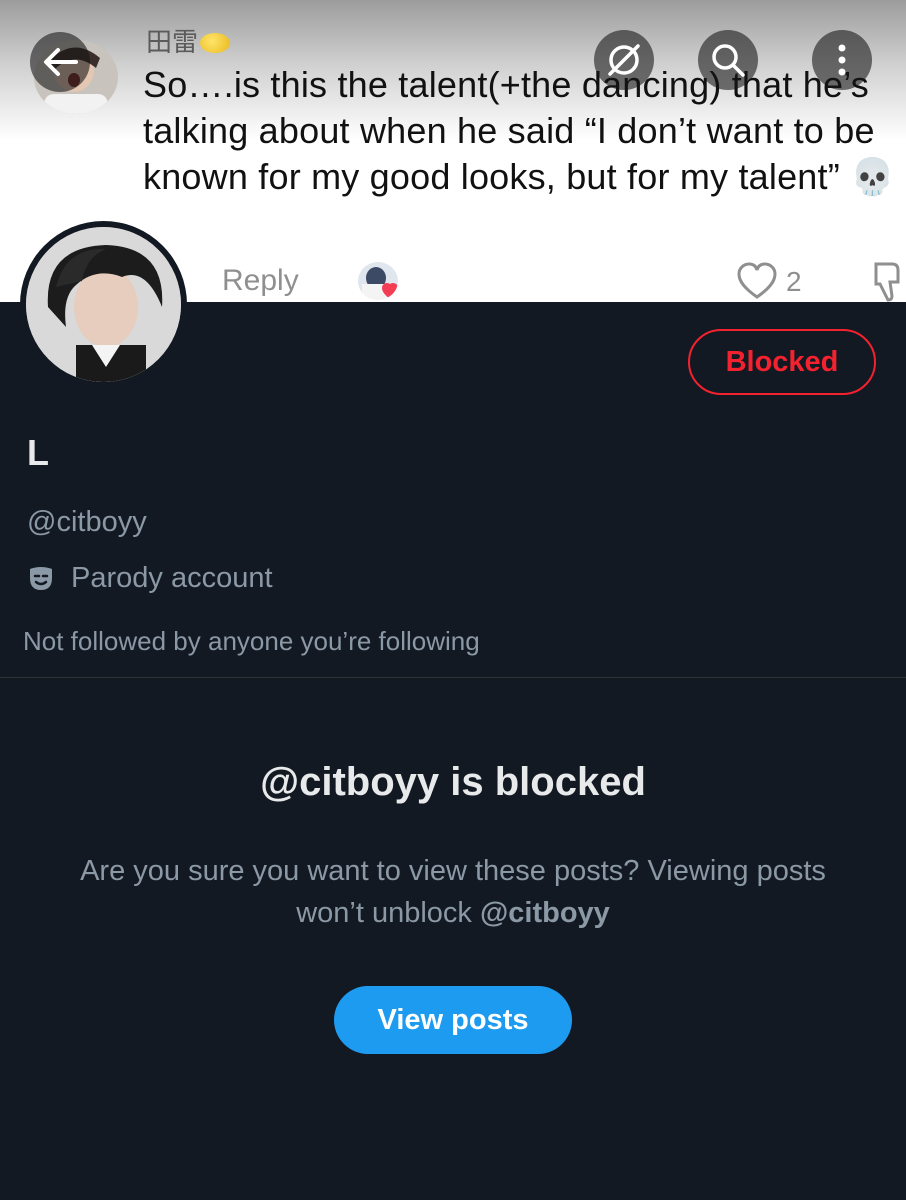 This screenshot has height=1200, width=906. Describe the element at coordinates (38, 452) in the screenshot. I see `profile-name: L` at that location.